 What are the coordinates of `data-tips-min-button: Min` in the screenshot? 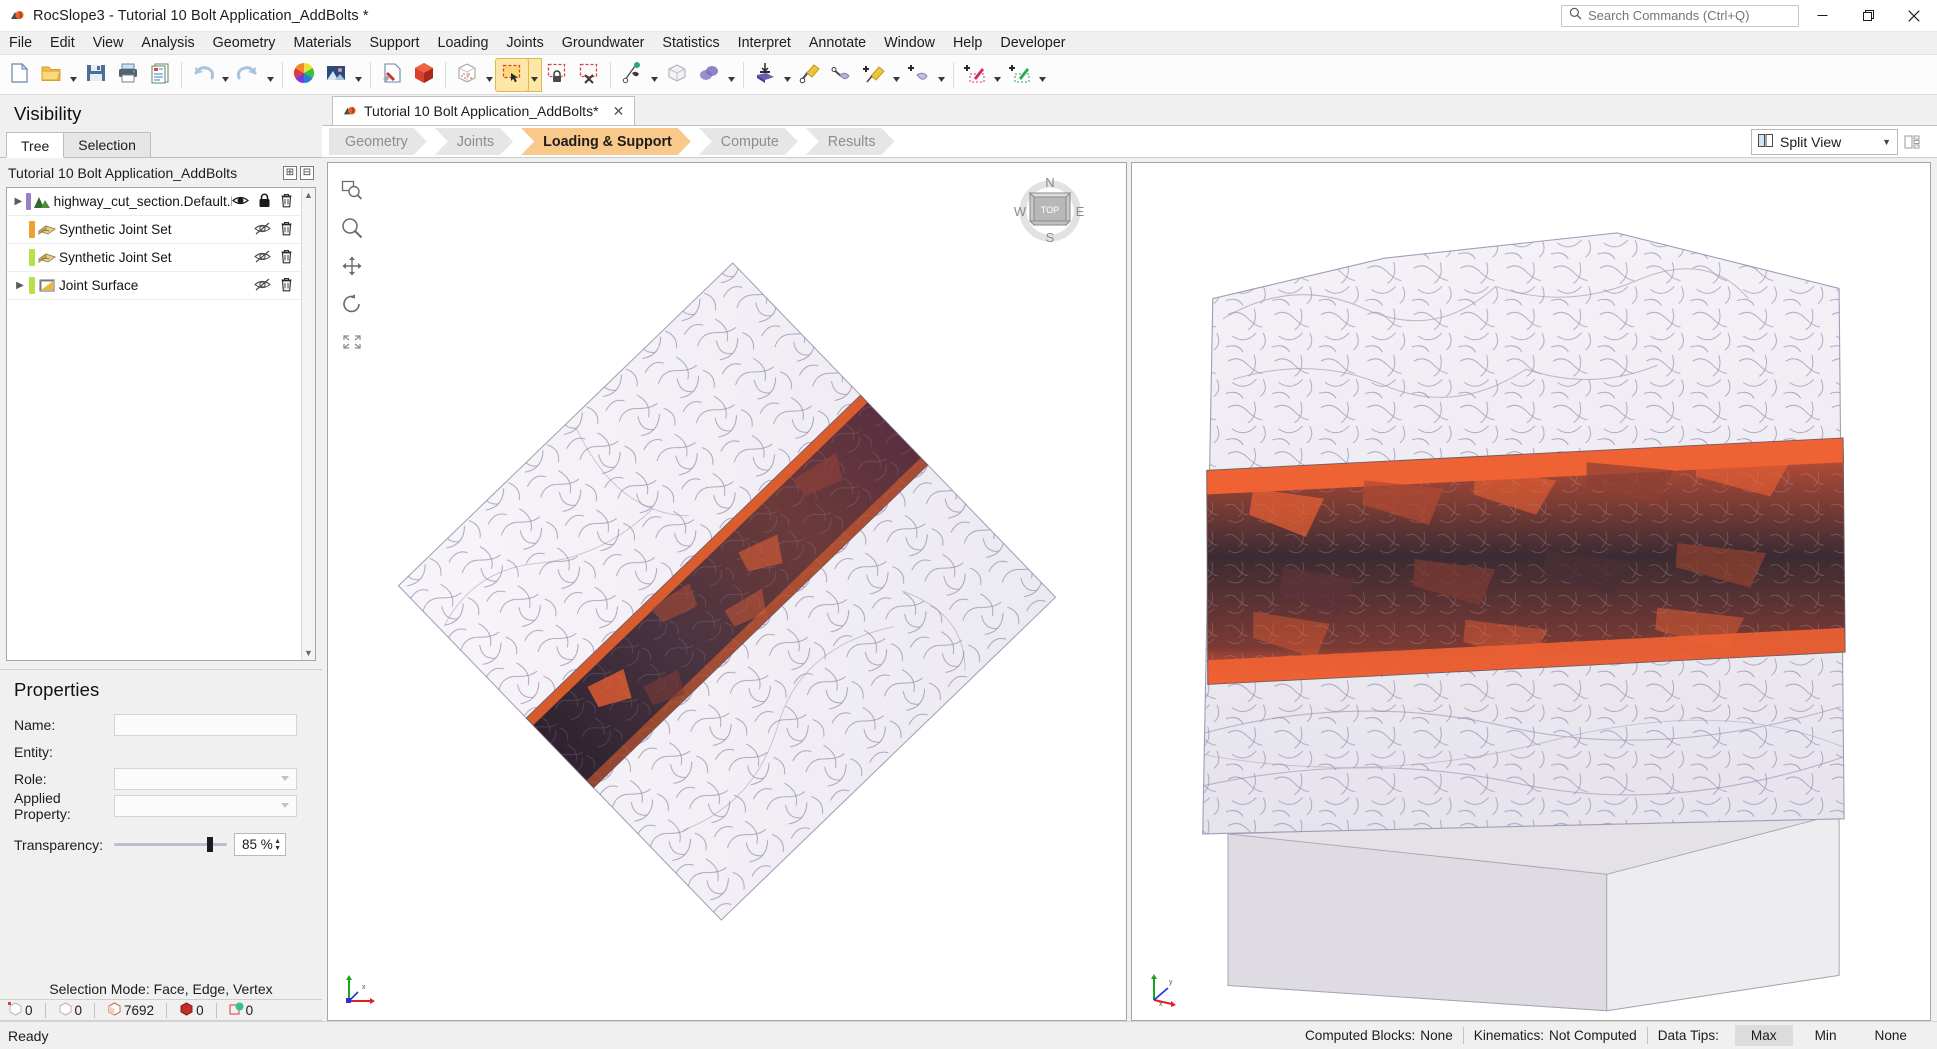 It's located at (1826, 1035).